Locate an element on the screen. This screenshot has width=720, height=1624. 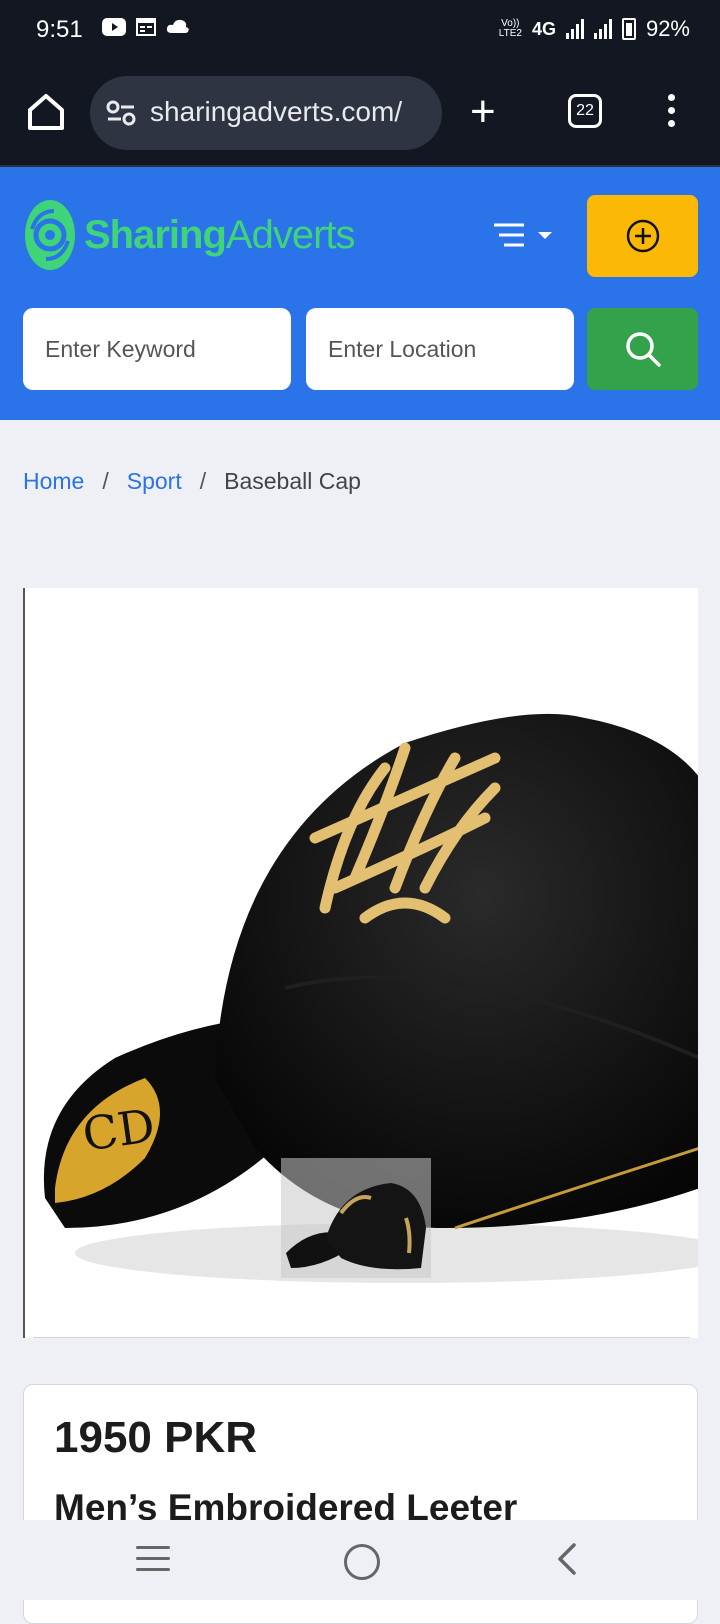
search-button is located at coordinates (642, 349).